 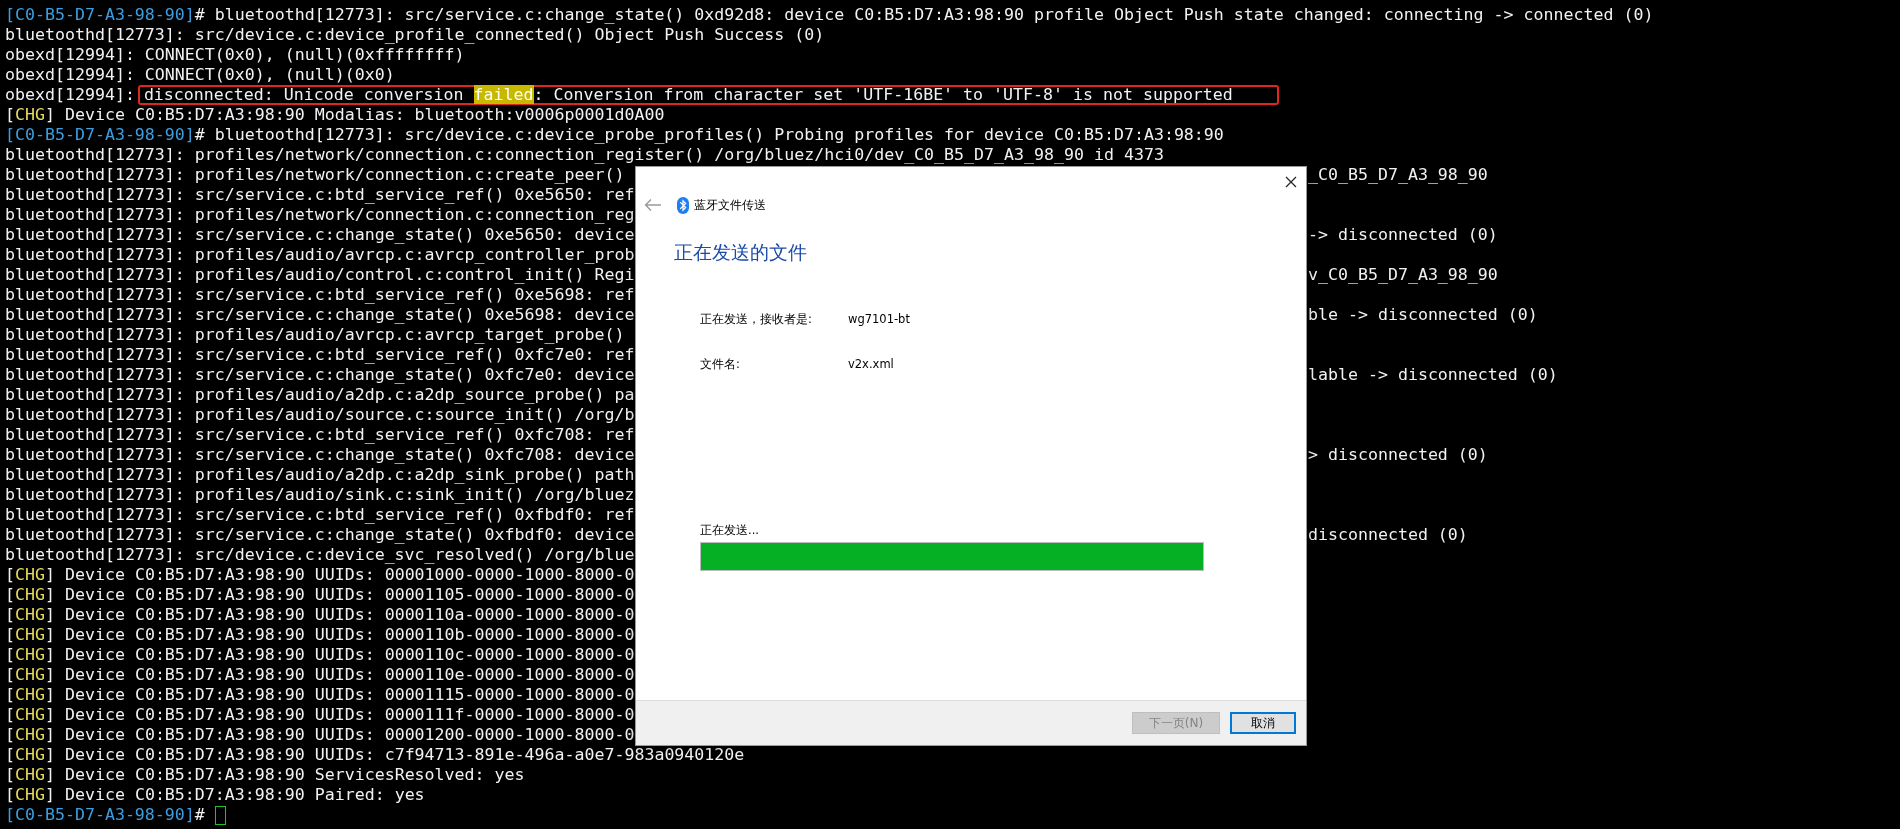 I want to click on terminal-line: ble -> disconnected (0), so click(x=1423, y=315).